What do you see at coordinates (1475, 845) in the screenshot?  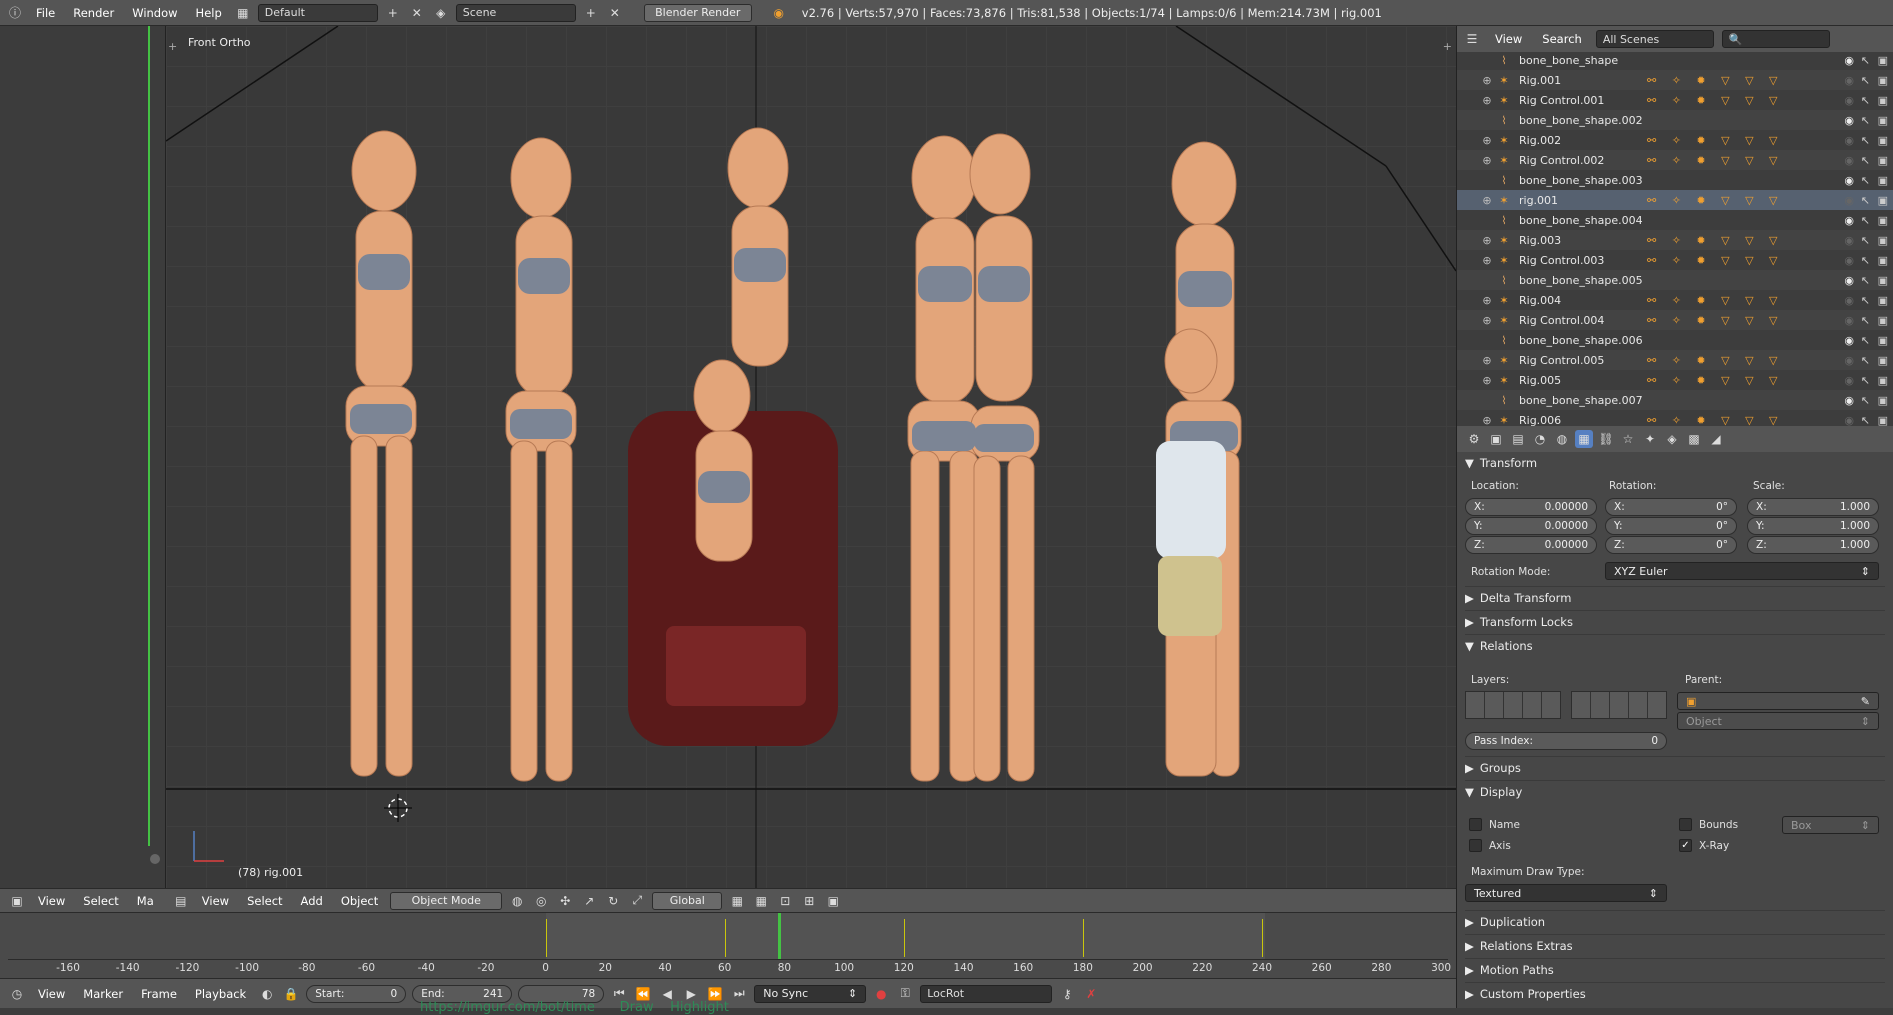 I see `axis-checkbox` at bounding box center [1475, 845].